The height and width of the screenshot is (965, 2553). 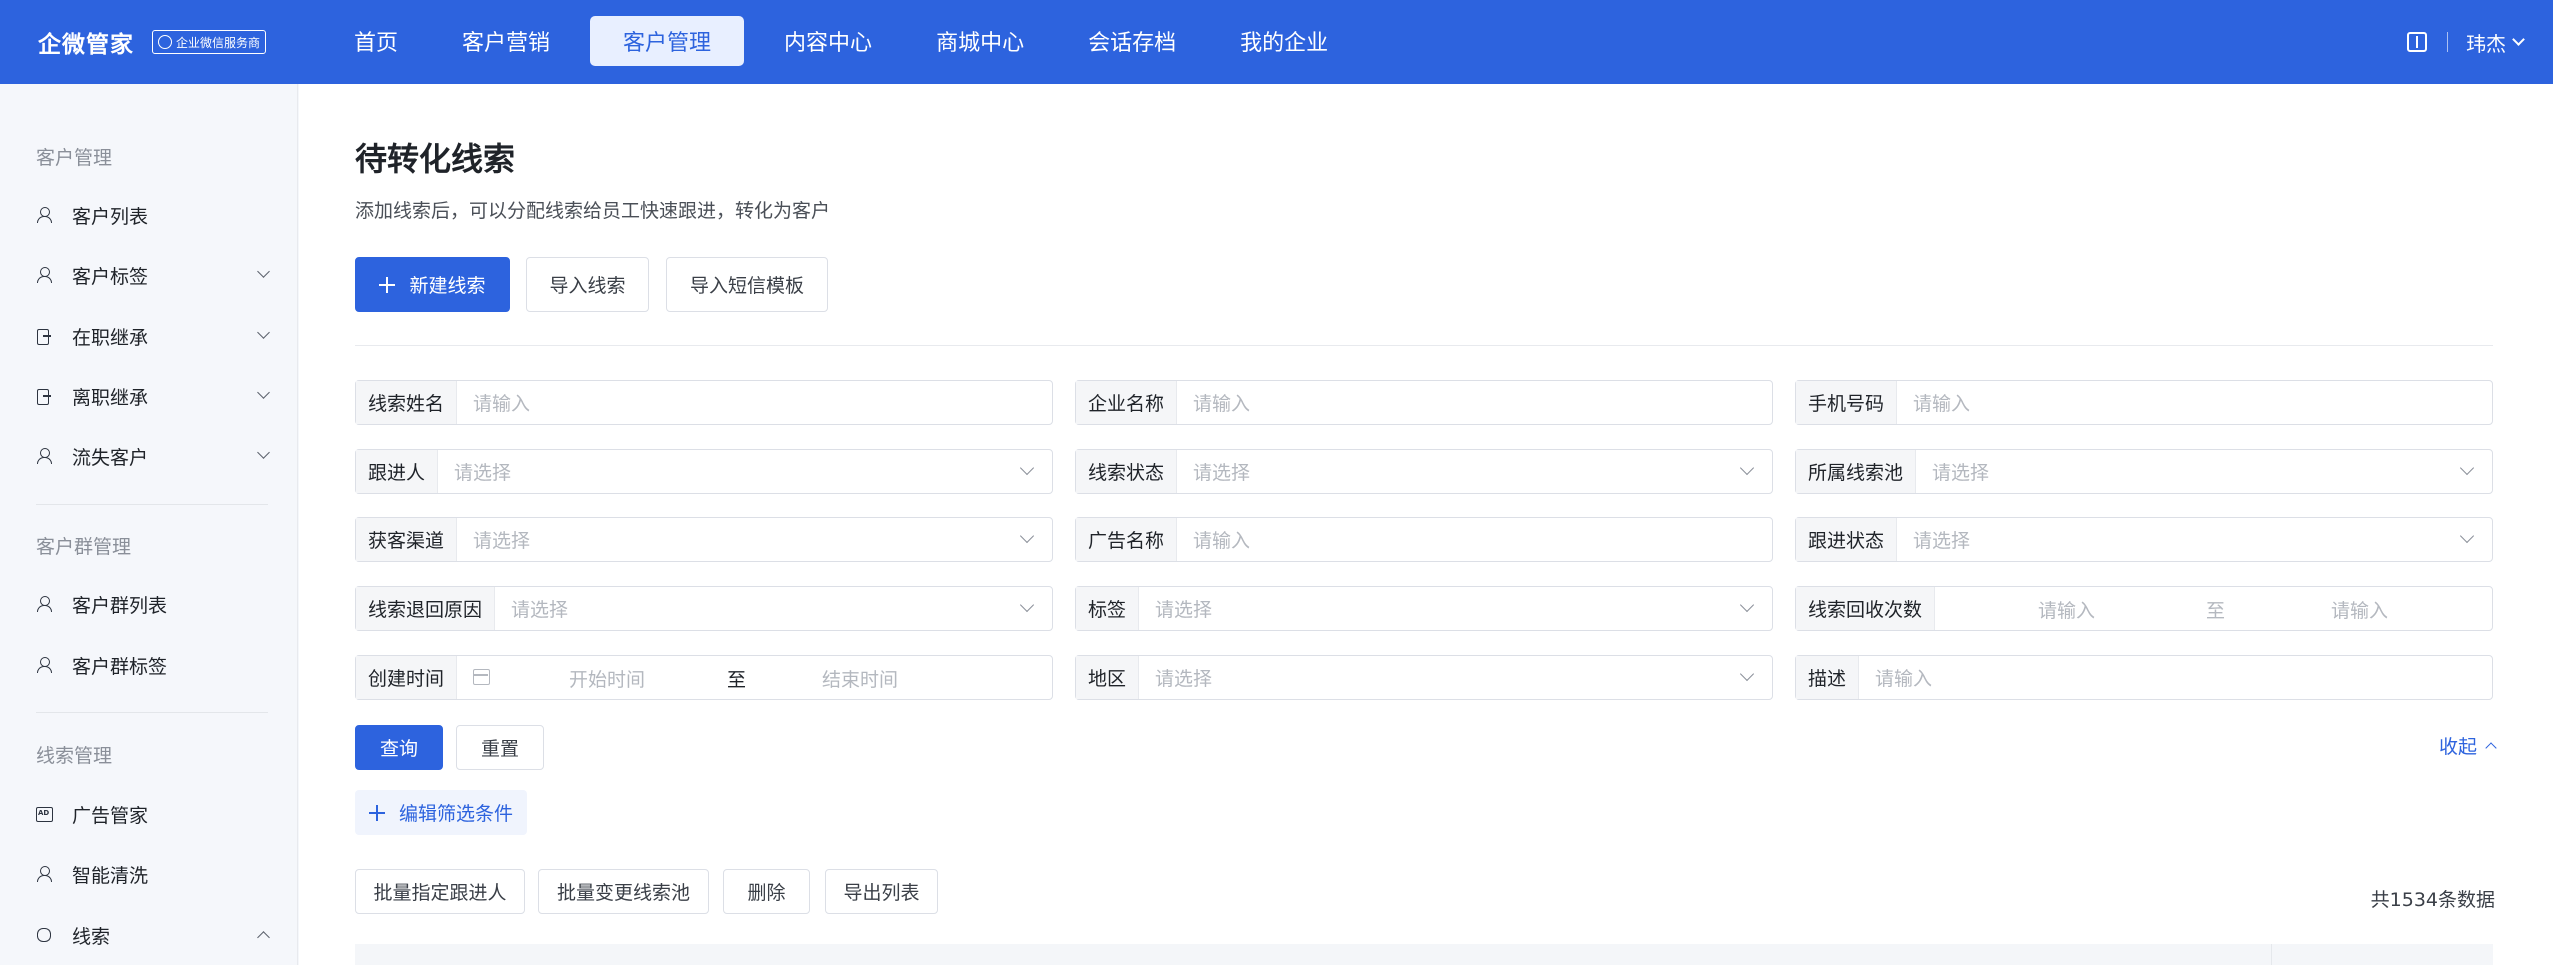 I want to click on sidebar-item-label: 广告管家, so click(x=110, y=815).